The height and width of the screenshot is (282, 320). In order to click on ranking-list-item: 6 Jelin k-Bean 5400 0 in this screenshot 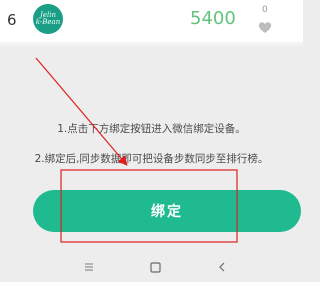, I will do `click(151, 21)`.